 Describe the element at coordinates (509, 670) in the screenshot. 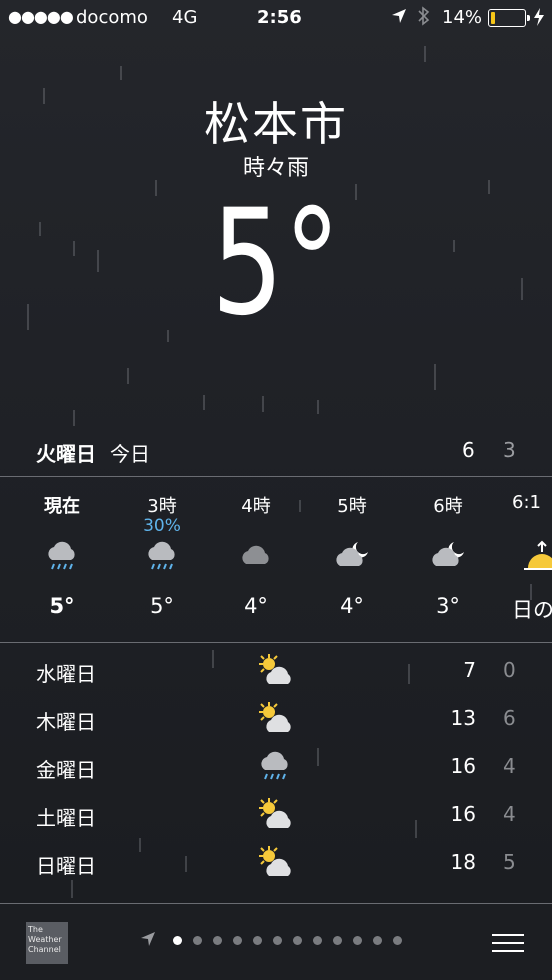

I see `day-low: 0` at that location.